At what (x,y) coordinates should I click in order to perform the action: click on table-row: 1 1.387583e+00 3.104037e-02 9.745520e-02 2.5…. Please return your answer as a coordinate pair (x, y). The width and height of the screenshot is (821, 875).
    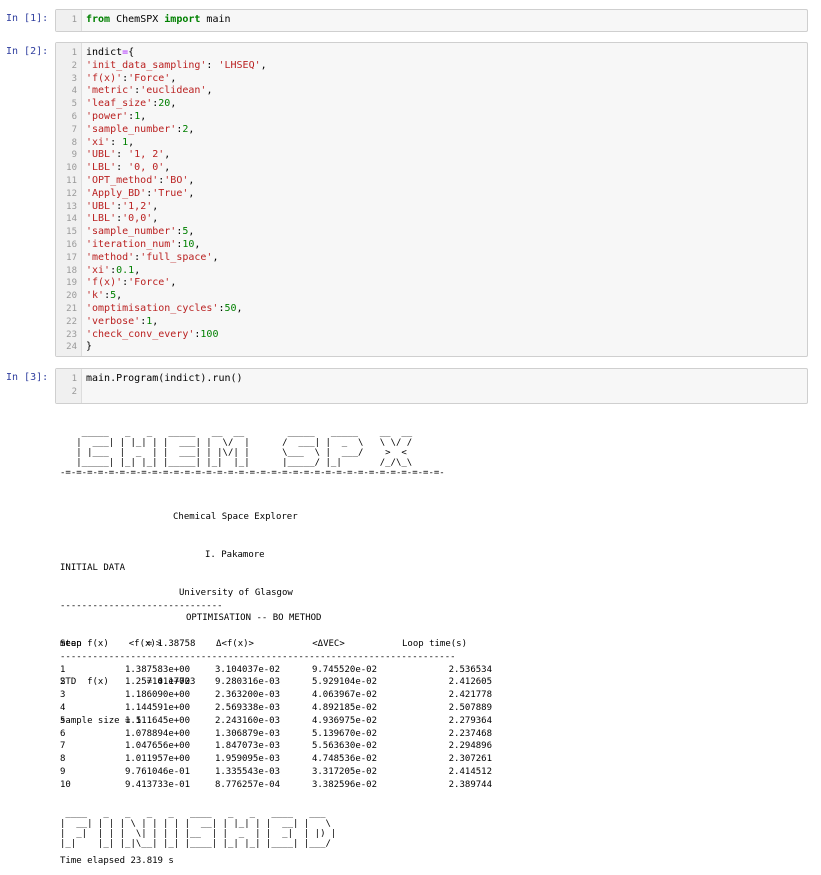
    Looking at the image, I should click on (276, 670).